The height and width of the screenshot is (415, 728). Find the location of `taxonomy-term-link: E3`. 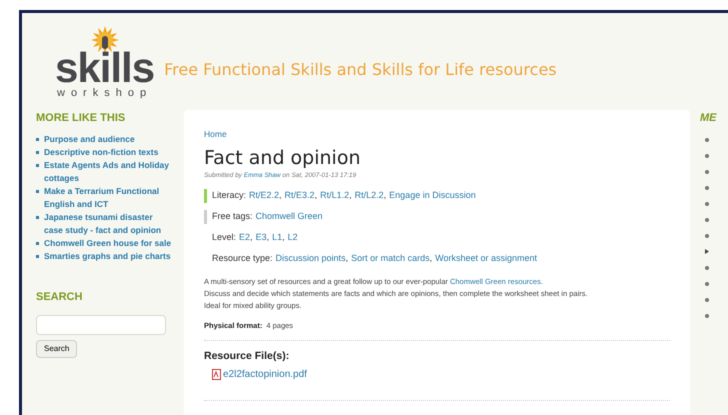

taxonomy-term-link: E3 is located at coordinates (261, 238).